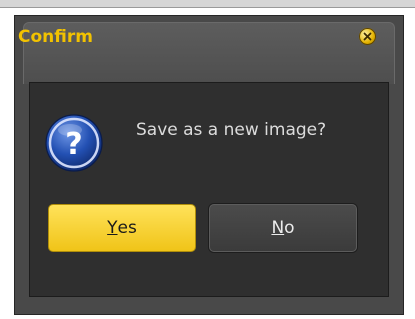 This screenshot has height=319, width=415. I want to click on close-button, so click(367, 36).